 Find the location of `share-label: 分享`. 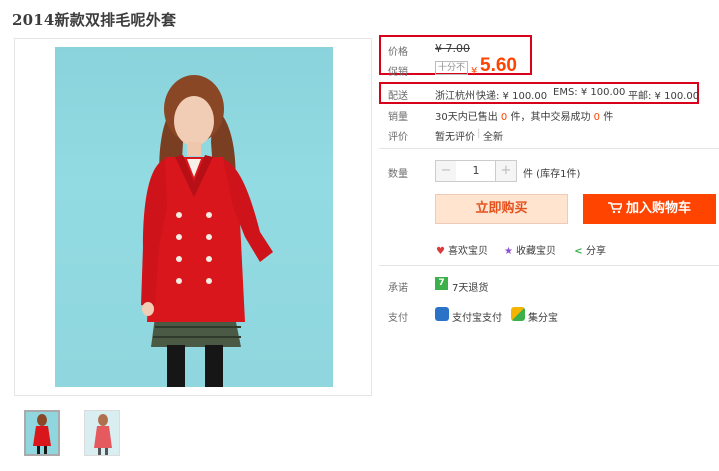

share-label: 分享 is located at coordinates (596, 251).